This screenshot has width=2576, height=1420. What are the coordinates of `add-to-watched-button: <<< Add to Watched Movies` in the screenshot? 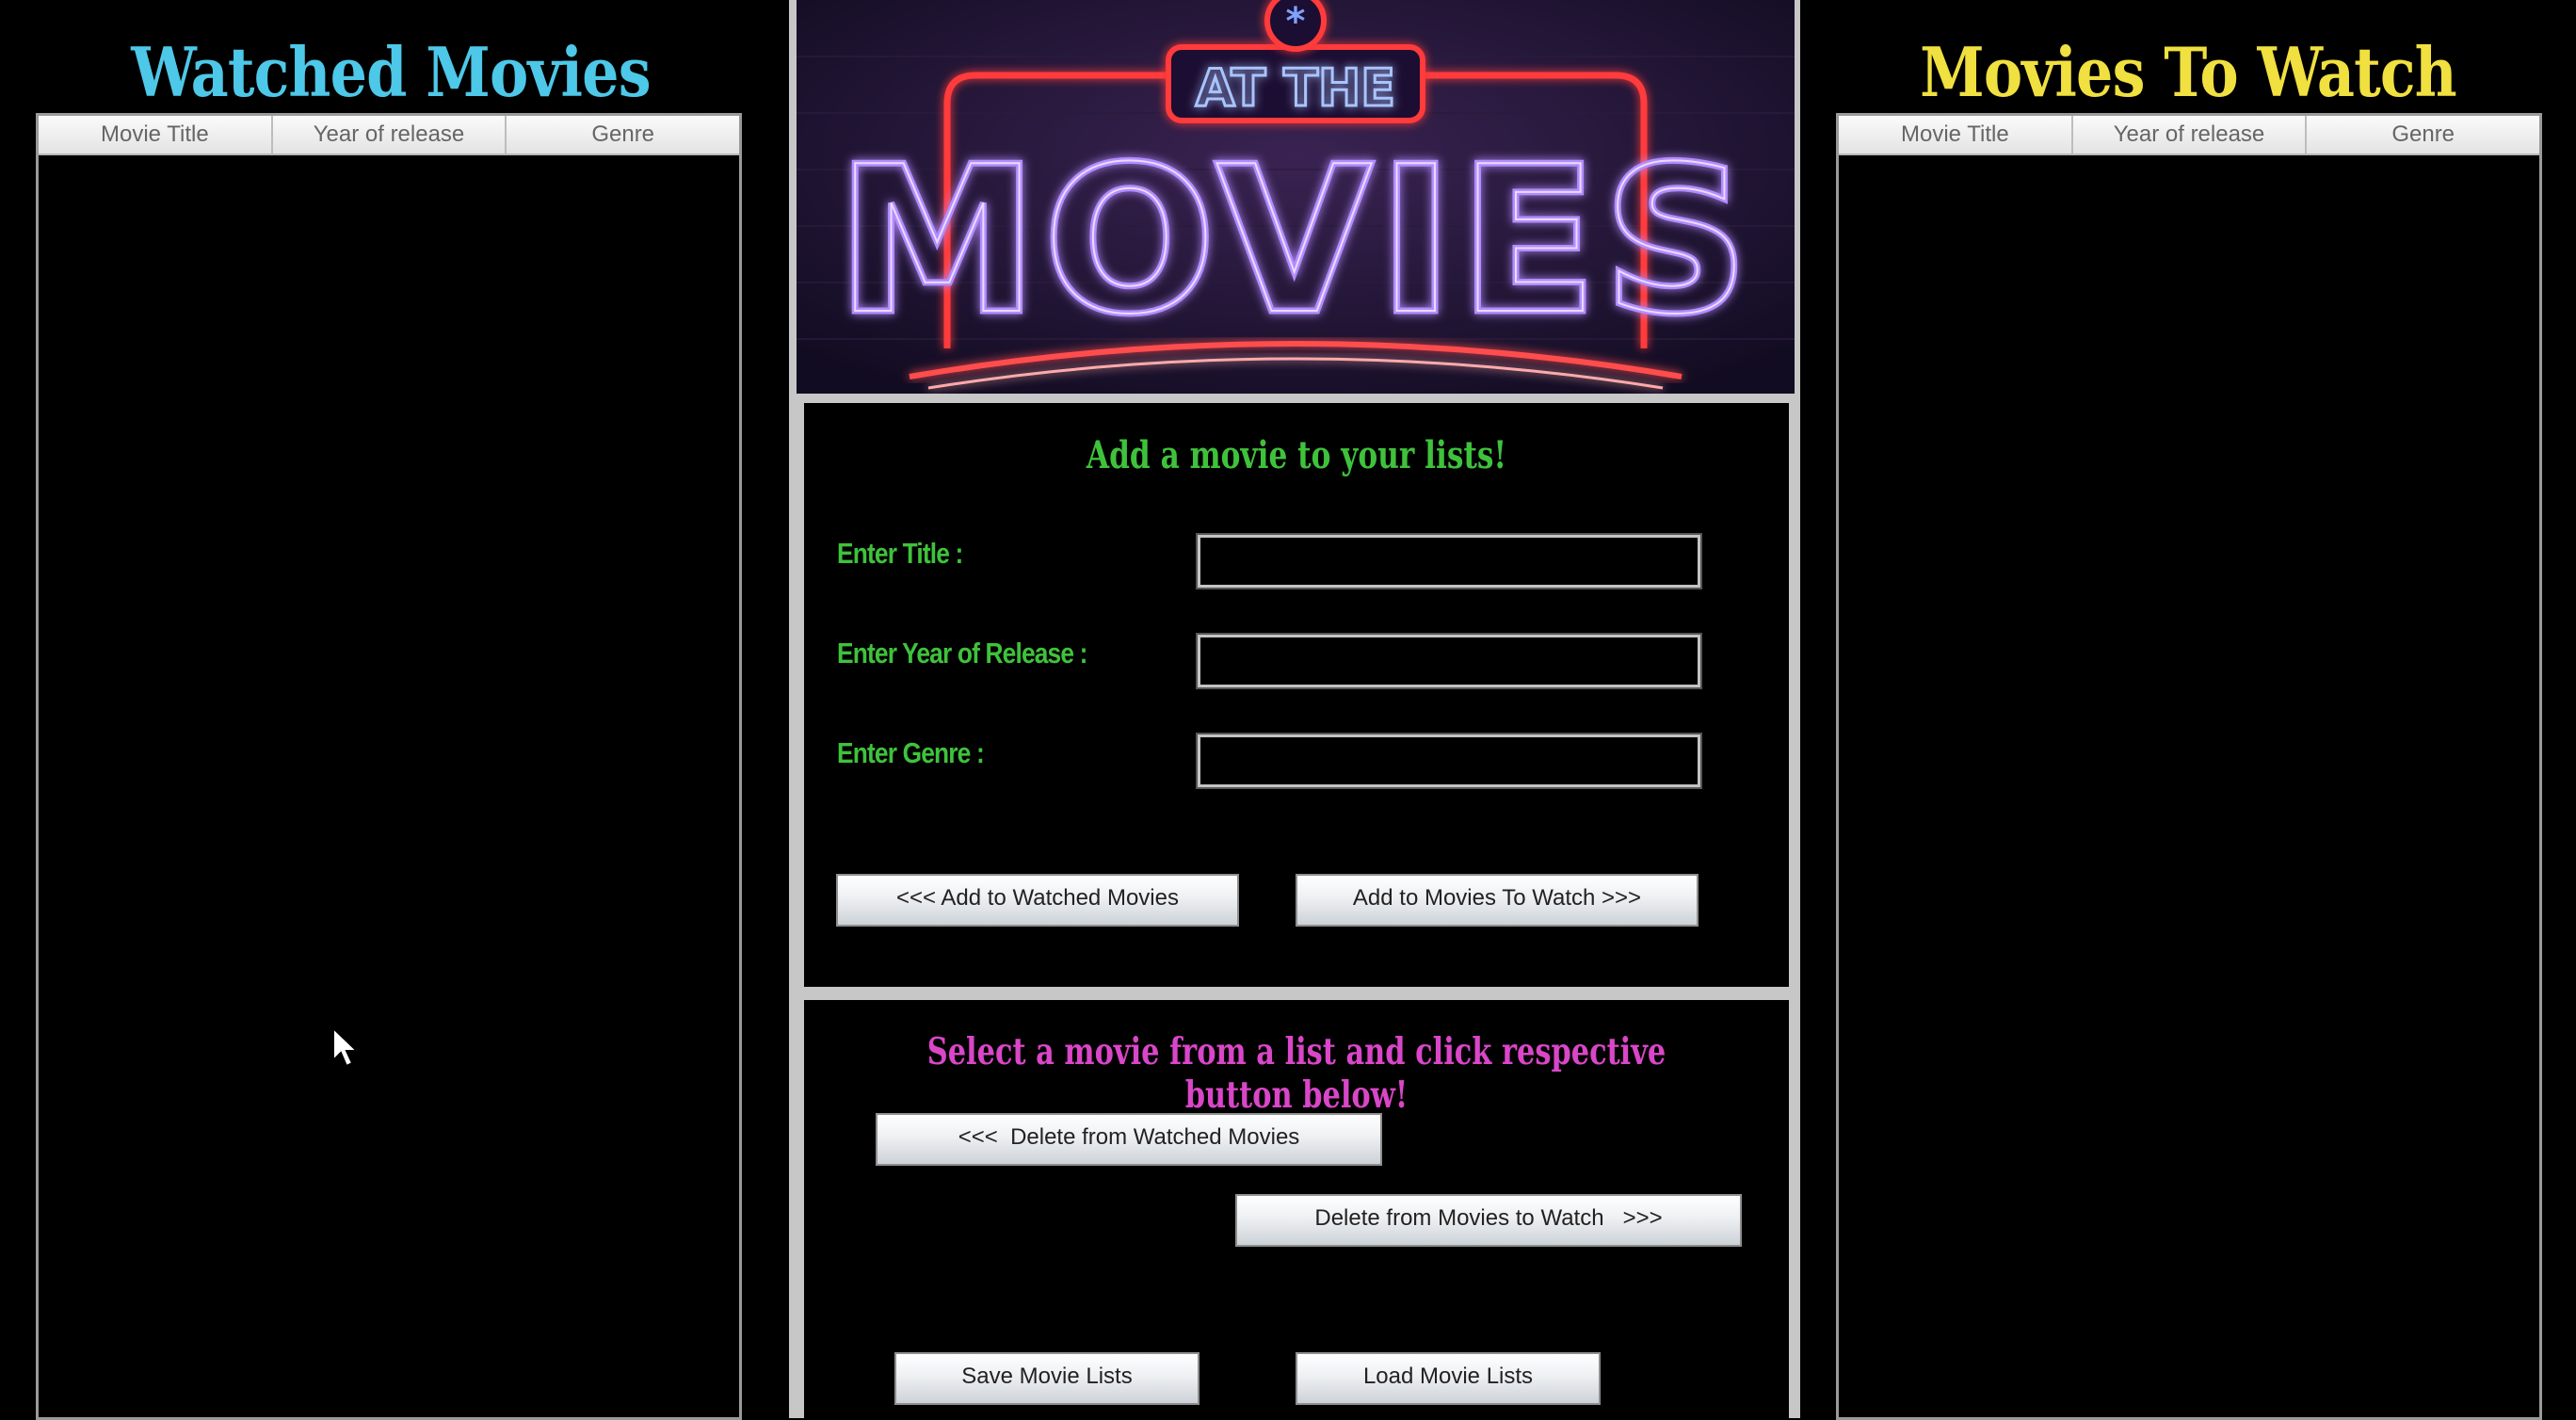 It's located at (1037, 900).